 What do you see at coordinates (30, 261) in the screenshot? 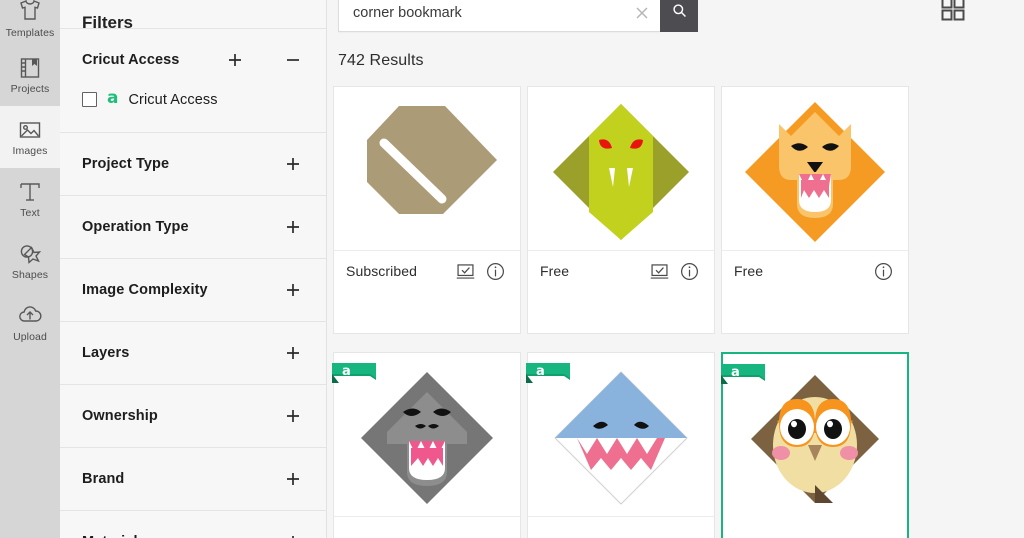
I see `rail-item-shapes: Shapes` at bounding box center [30, 261].